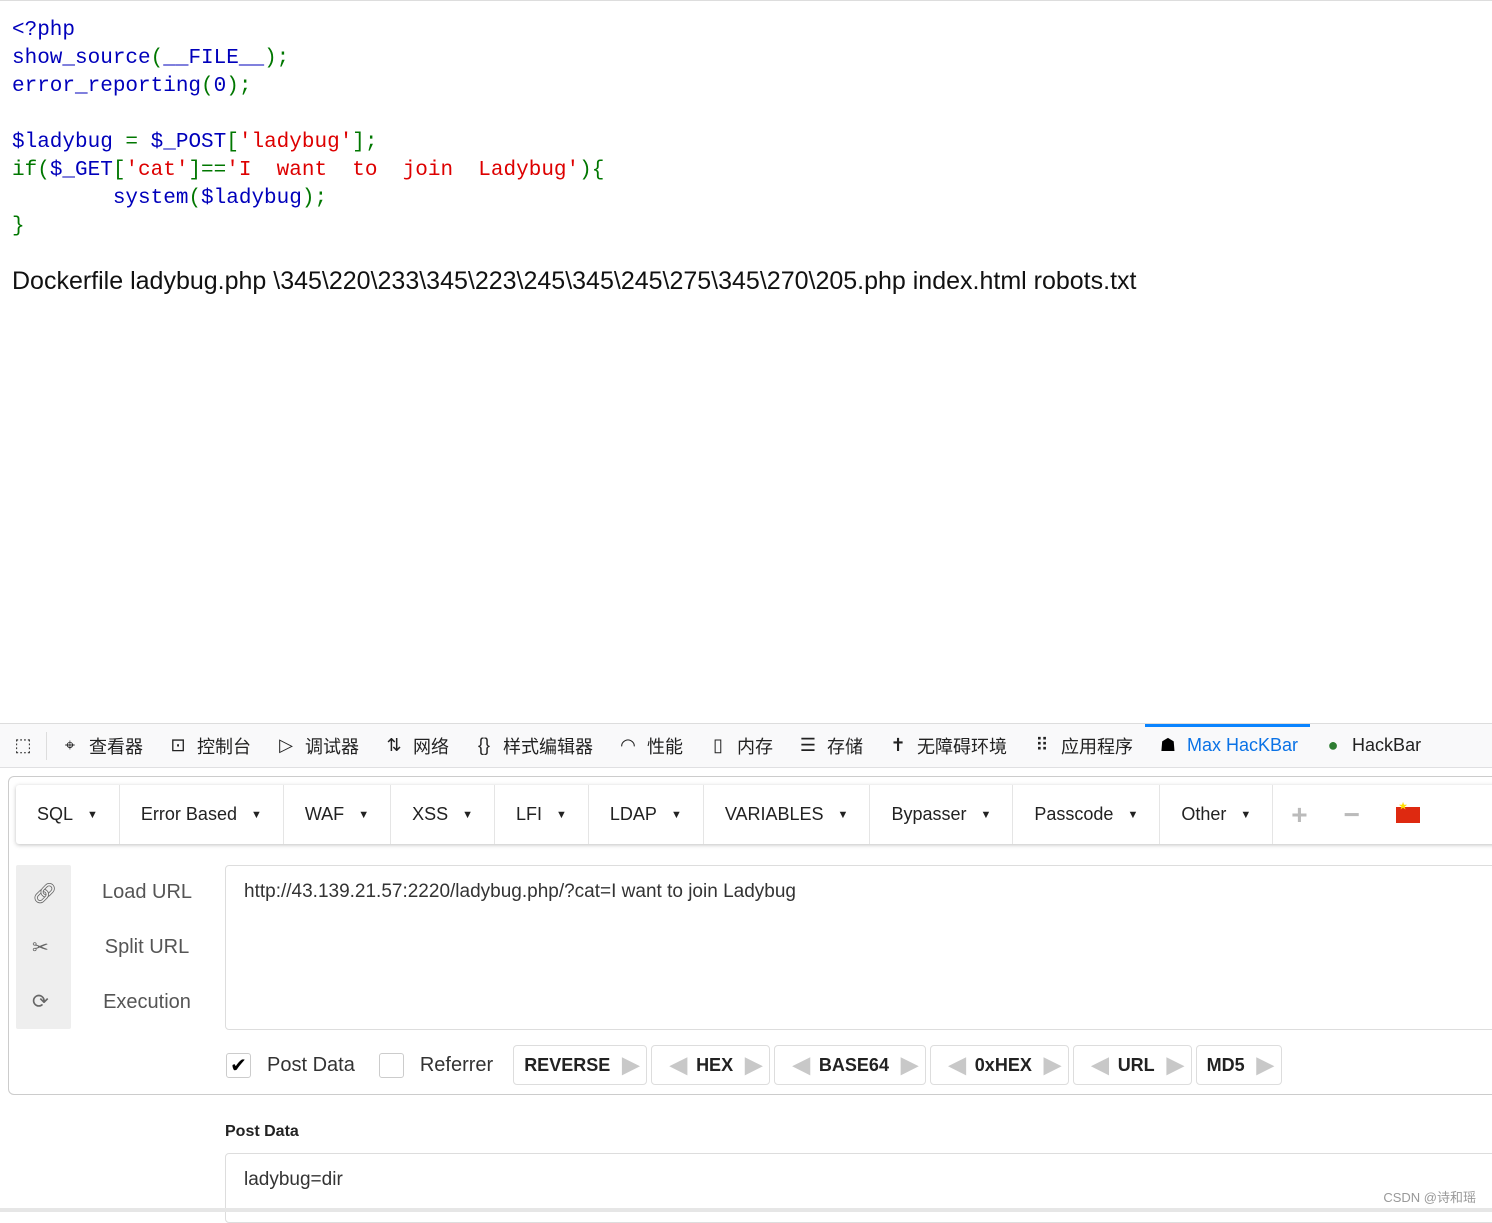  What do you see at coordinates (830, 745) in the screenshot?
I see `tab-storage: ☰ 存储` at bounding box center [830, 745].